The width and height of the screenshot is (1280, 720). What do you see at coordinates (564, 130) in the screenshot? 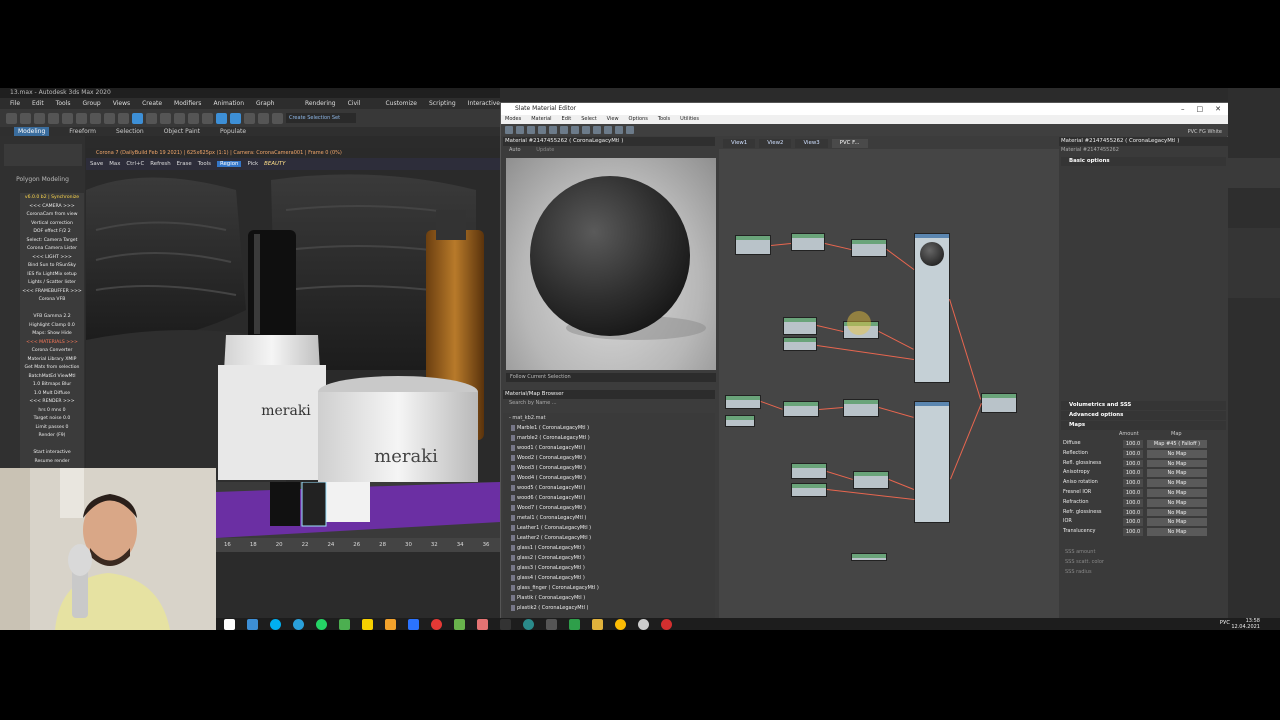
I see `show-map-icon` at bounding box center [564, 130].